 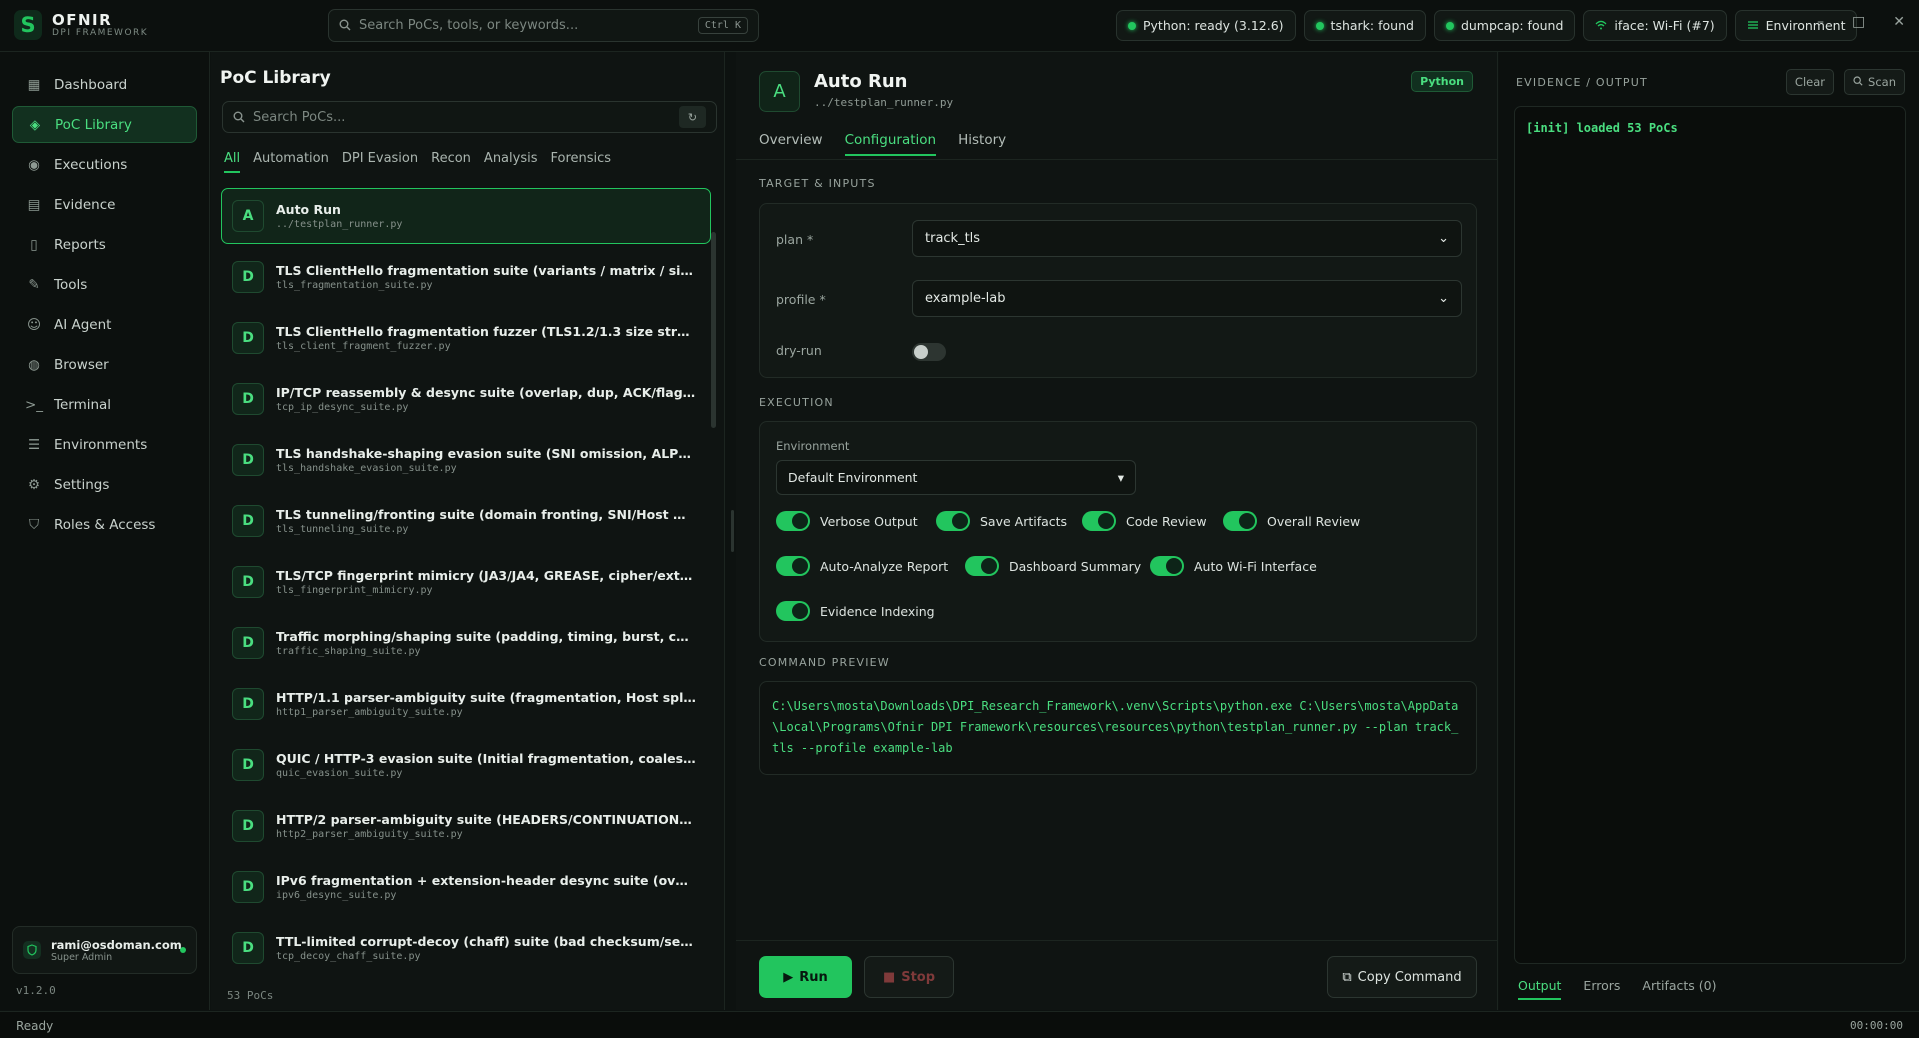 What do you see at coordinates (104, 164) in the screenshot?
I see `sidebar-item-executions: ◉ Executions` at bounding box center [104, 164].